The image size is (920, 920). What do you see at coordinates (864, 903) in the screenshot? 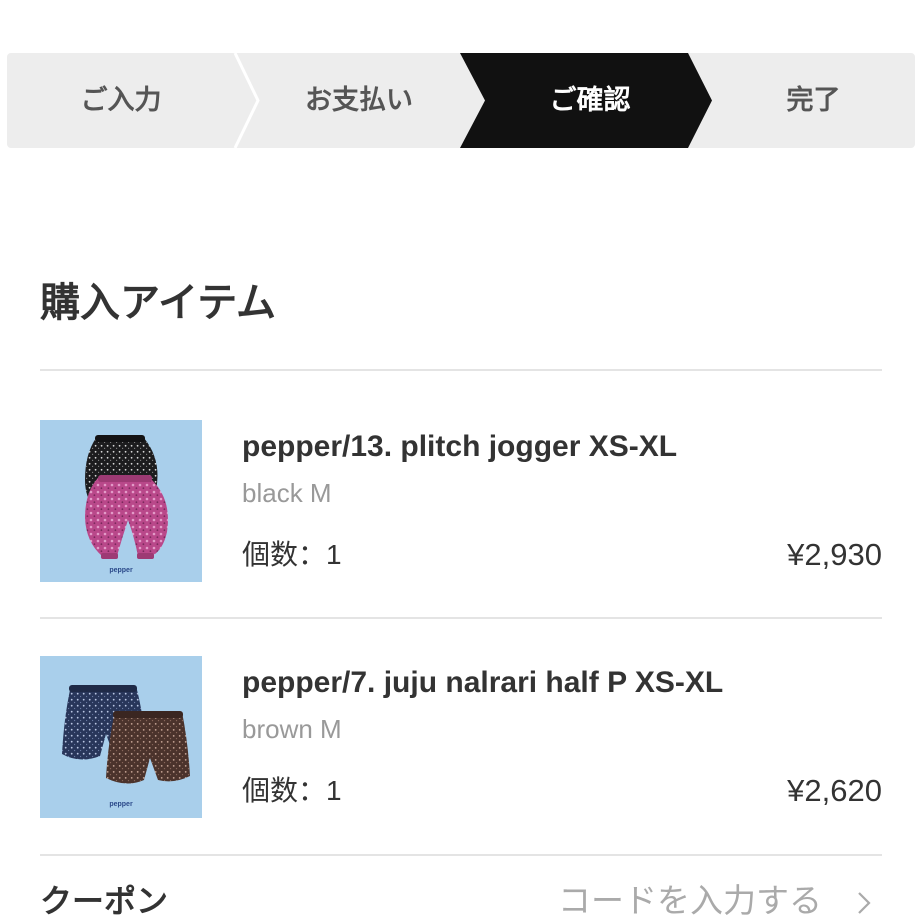
I see `chevron-right-icon` at bounding box center [864, 903].